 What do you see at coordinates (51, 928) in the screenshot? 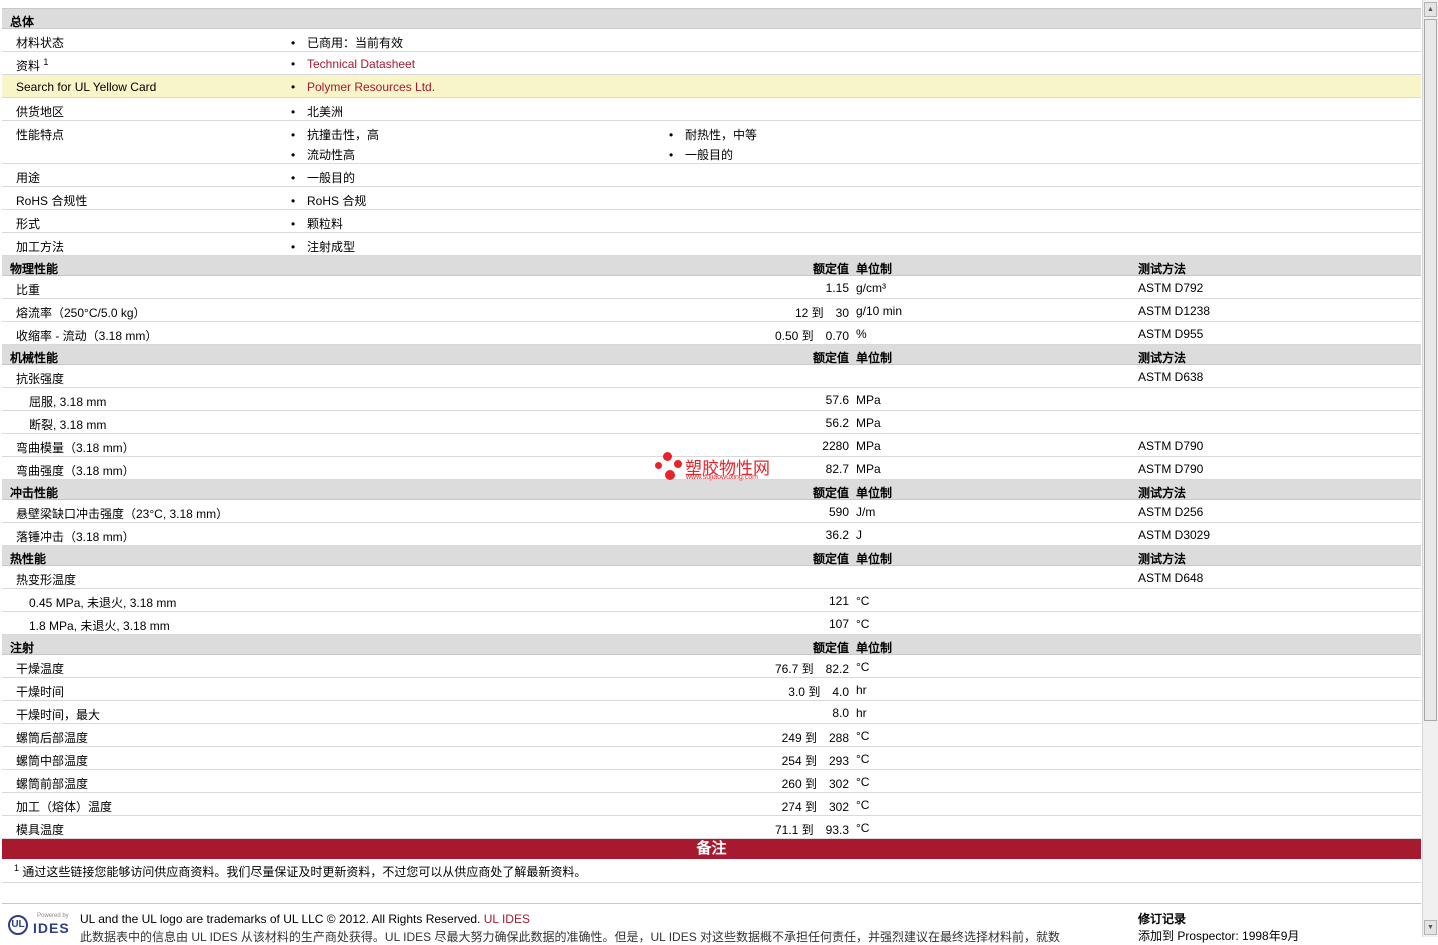
I see `ides-wordmark: IDES` at bounding box center [51, 928].